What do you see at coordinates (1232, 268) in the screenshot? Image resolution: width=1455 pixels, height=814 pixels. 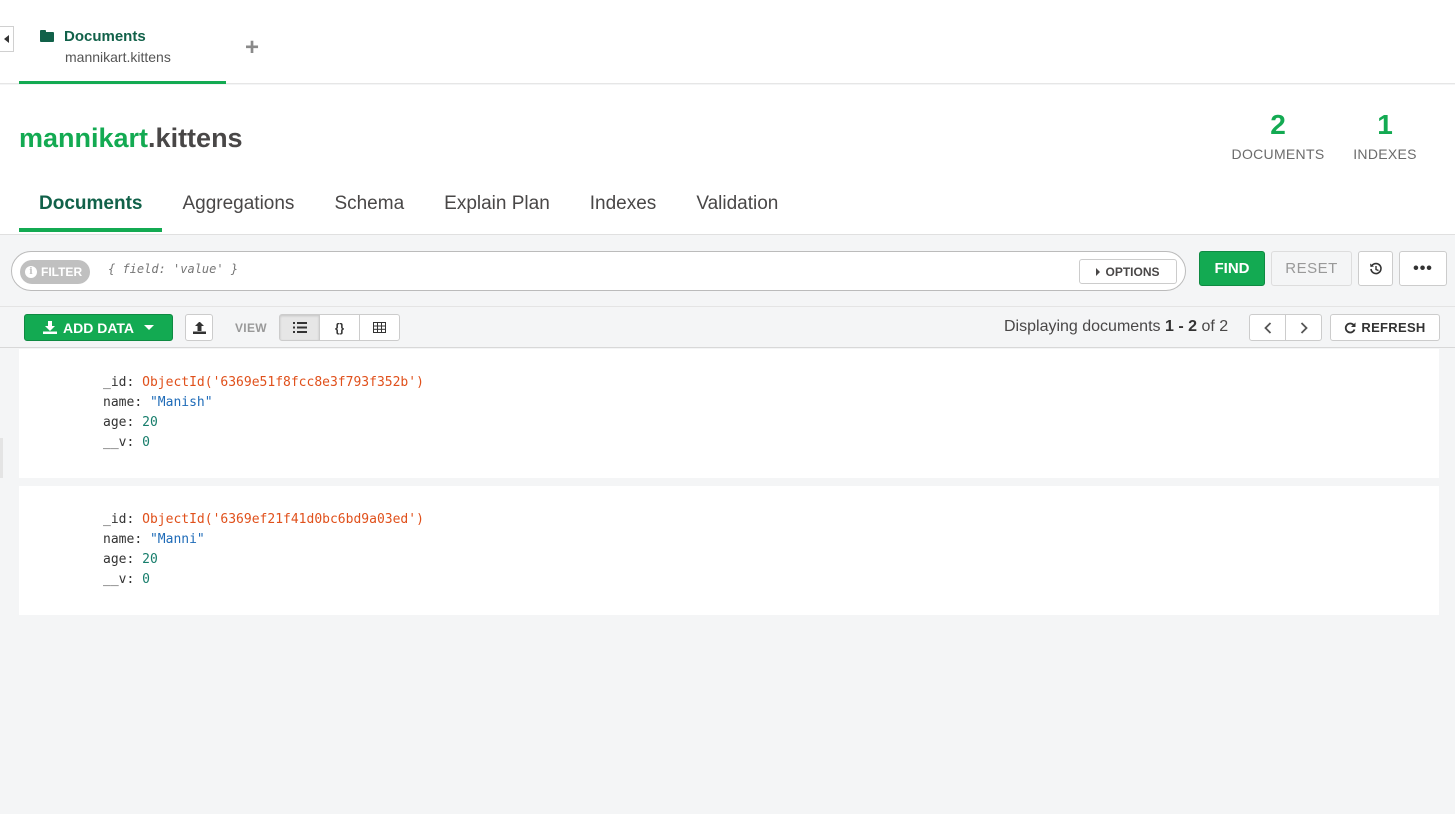 I see `find-button: FIND` at bounding box center [1232, 268].